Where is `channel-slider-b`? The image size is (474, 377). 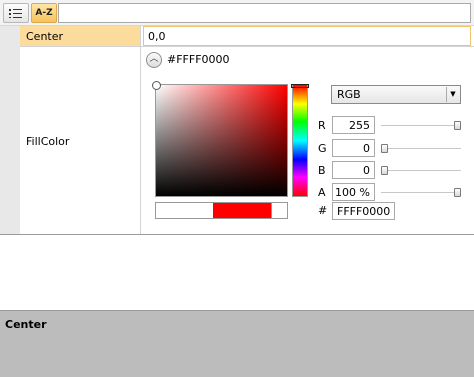
channel-slider-b is located at coordinates (421, 170).